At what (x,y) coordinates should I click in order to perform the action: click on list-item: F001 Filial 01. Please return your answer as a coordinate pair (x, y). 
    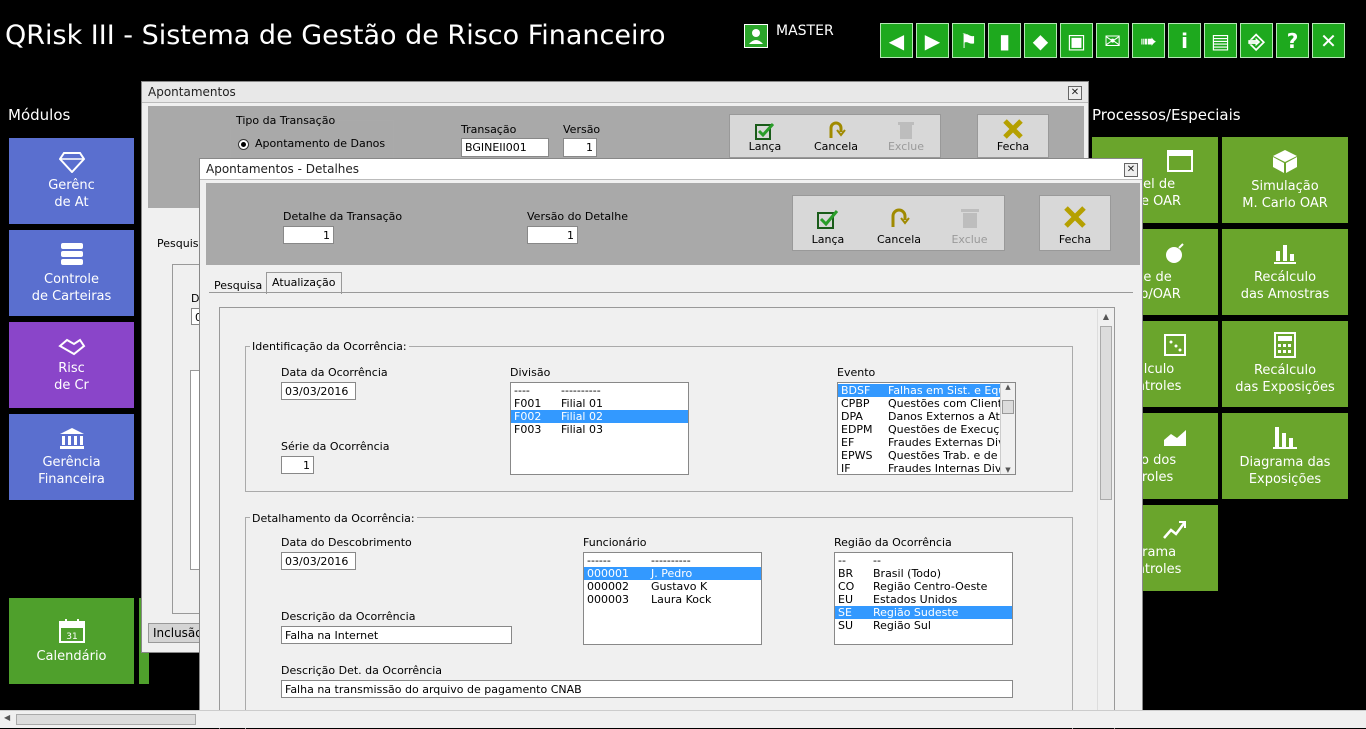
    Looking at the image, I should click on (599, 403).